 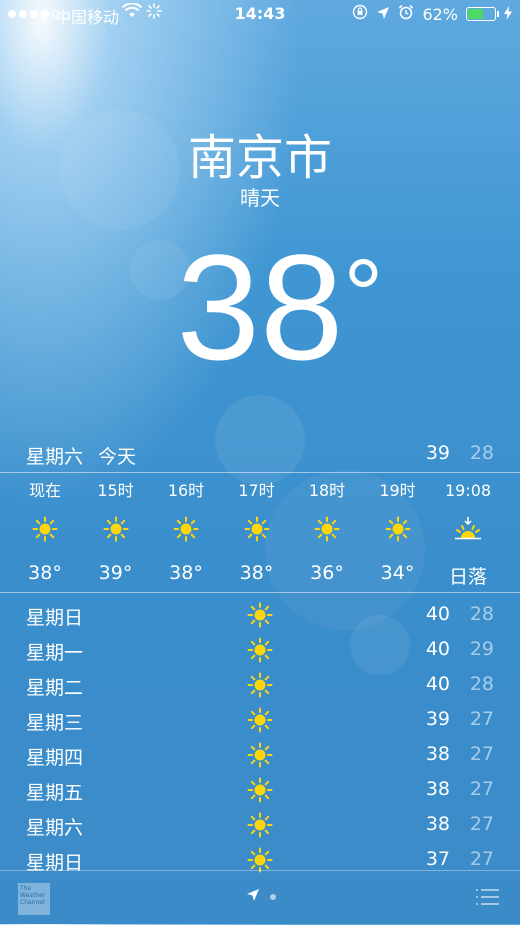 I want to click on daily-row: 星期四 38 27, so click(x=260, y=755).